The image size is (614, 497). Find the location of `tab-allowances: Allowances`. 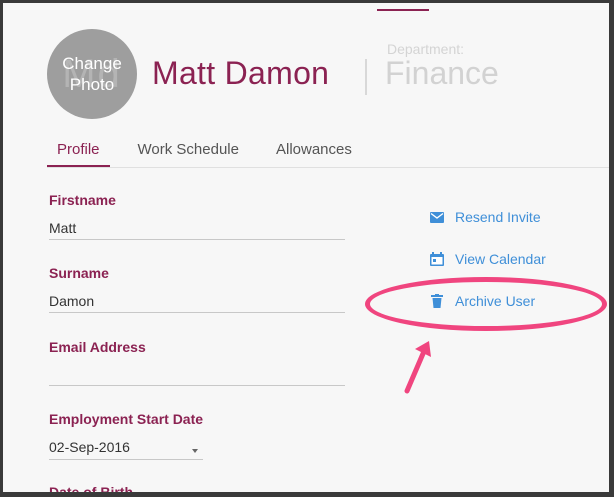

tab-allowances: Allowances is located at coordinates (314, 153).